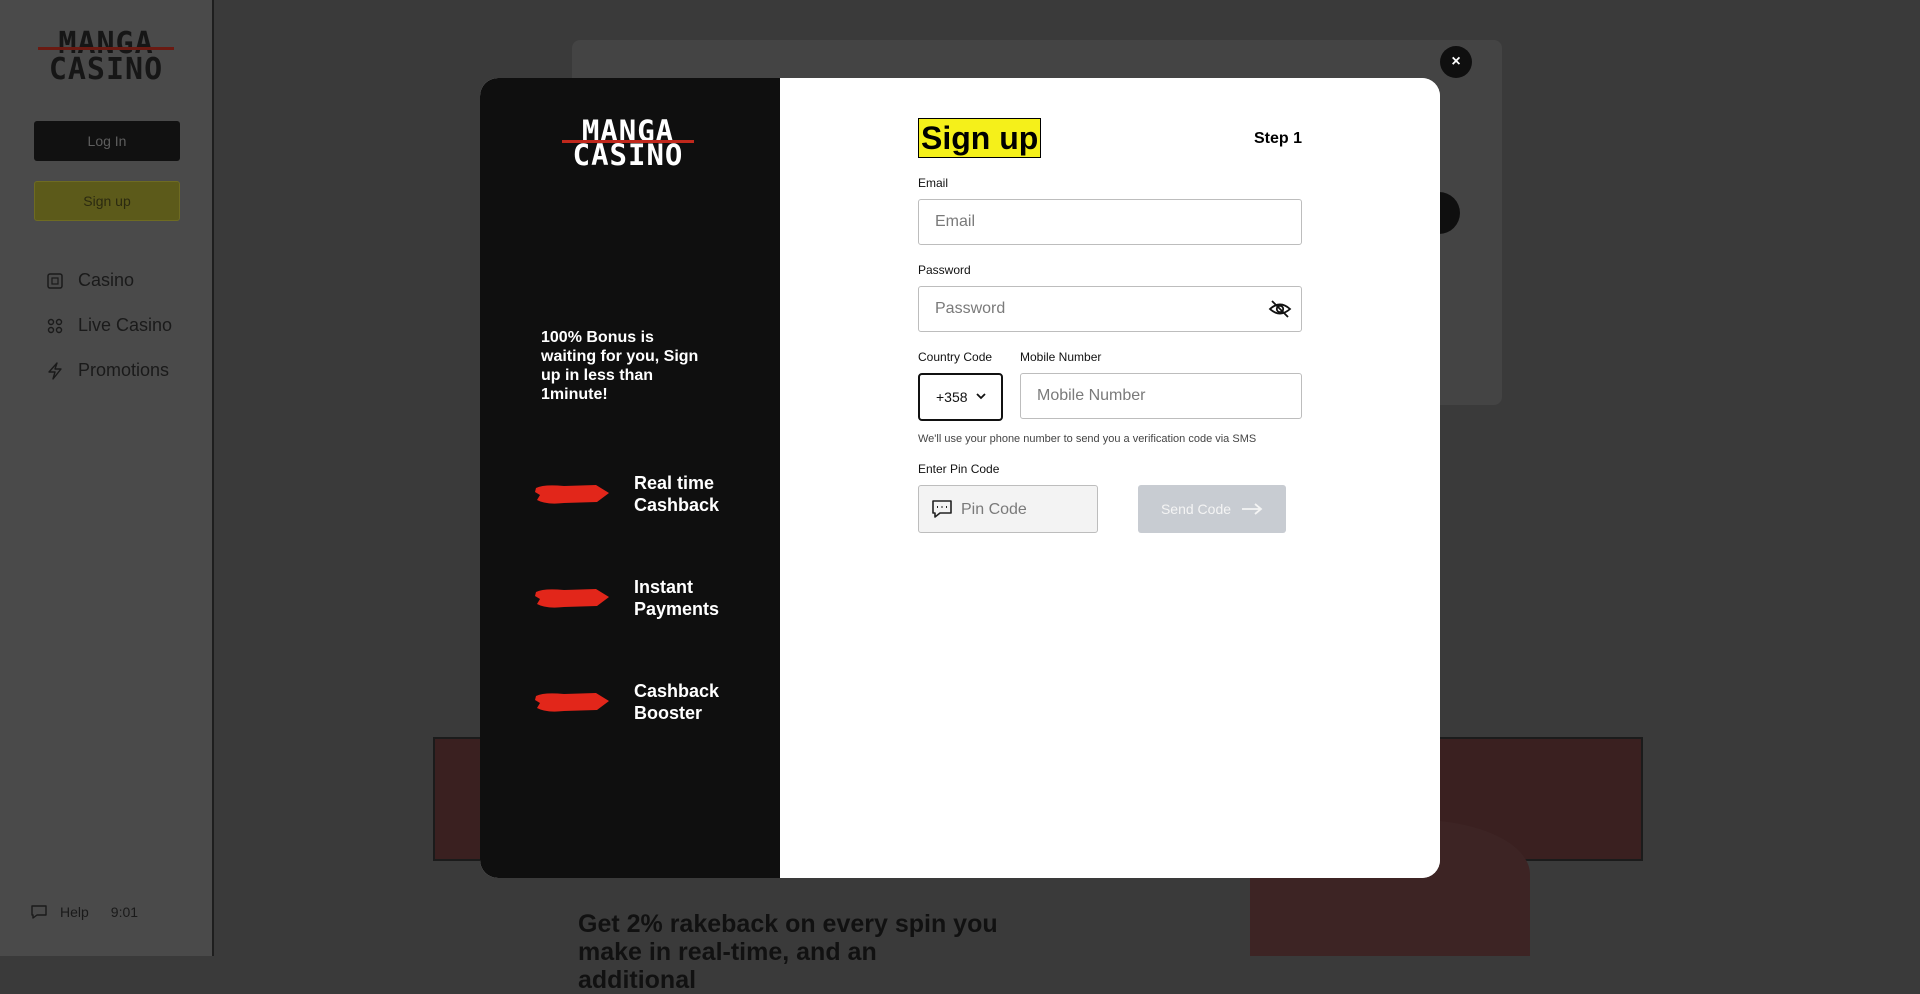 The image size is (1920, 994). I want to click on modal-logo: MANGA CASINO, so click(628, 144).